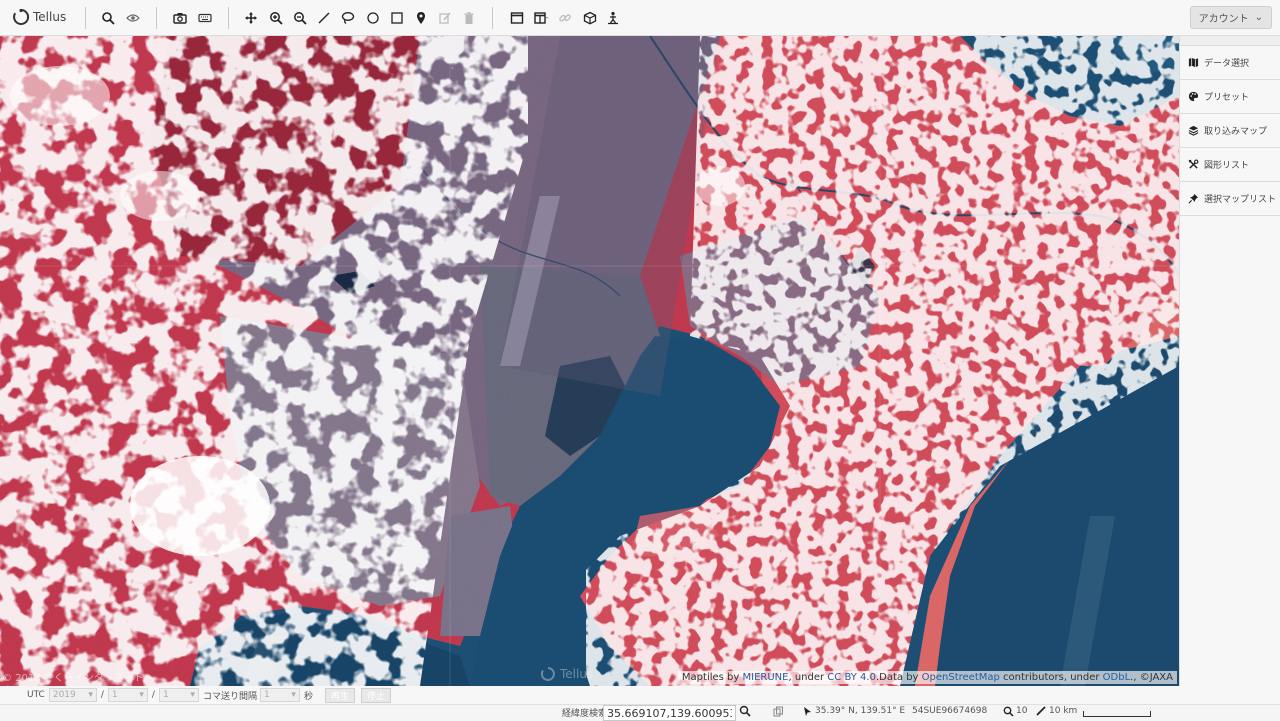  What do you see at coordinates (1229, 361) in the screenshot?
I see `right-panel: データ選択 プリセット 取り込みマップ 図形リスト 選択マップリスト` at bounding box center [1229, 361].